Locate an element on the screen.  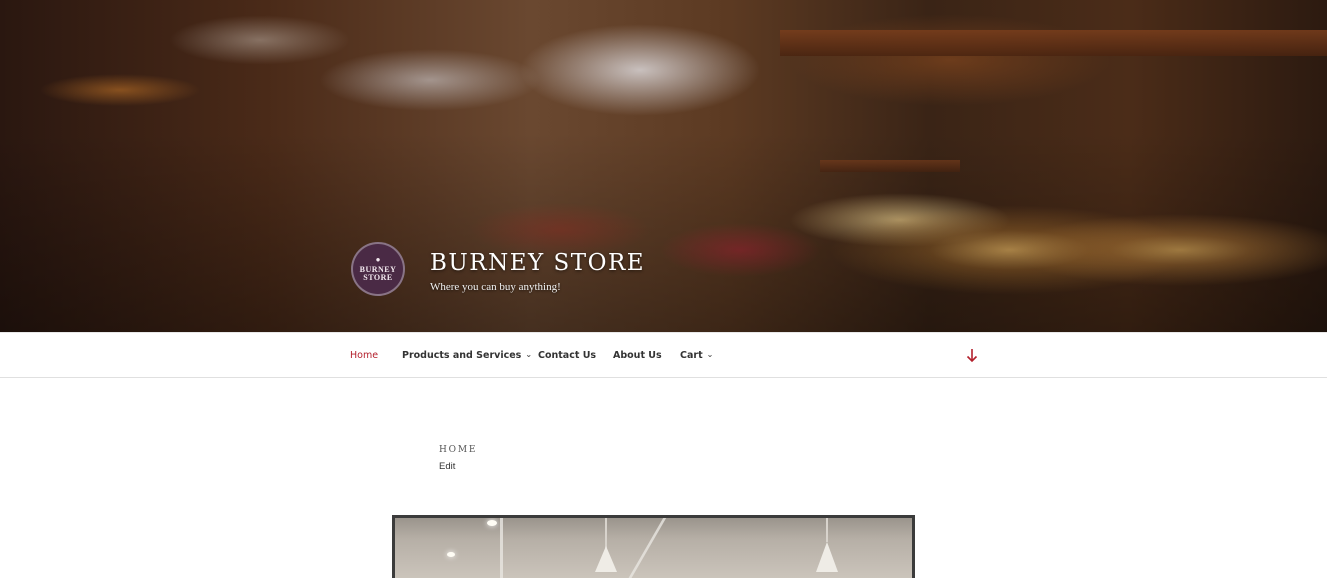
logo-text-line2: STORE is located at coordinates (378, 277).